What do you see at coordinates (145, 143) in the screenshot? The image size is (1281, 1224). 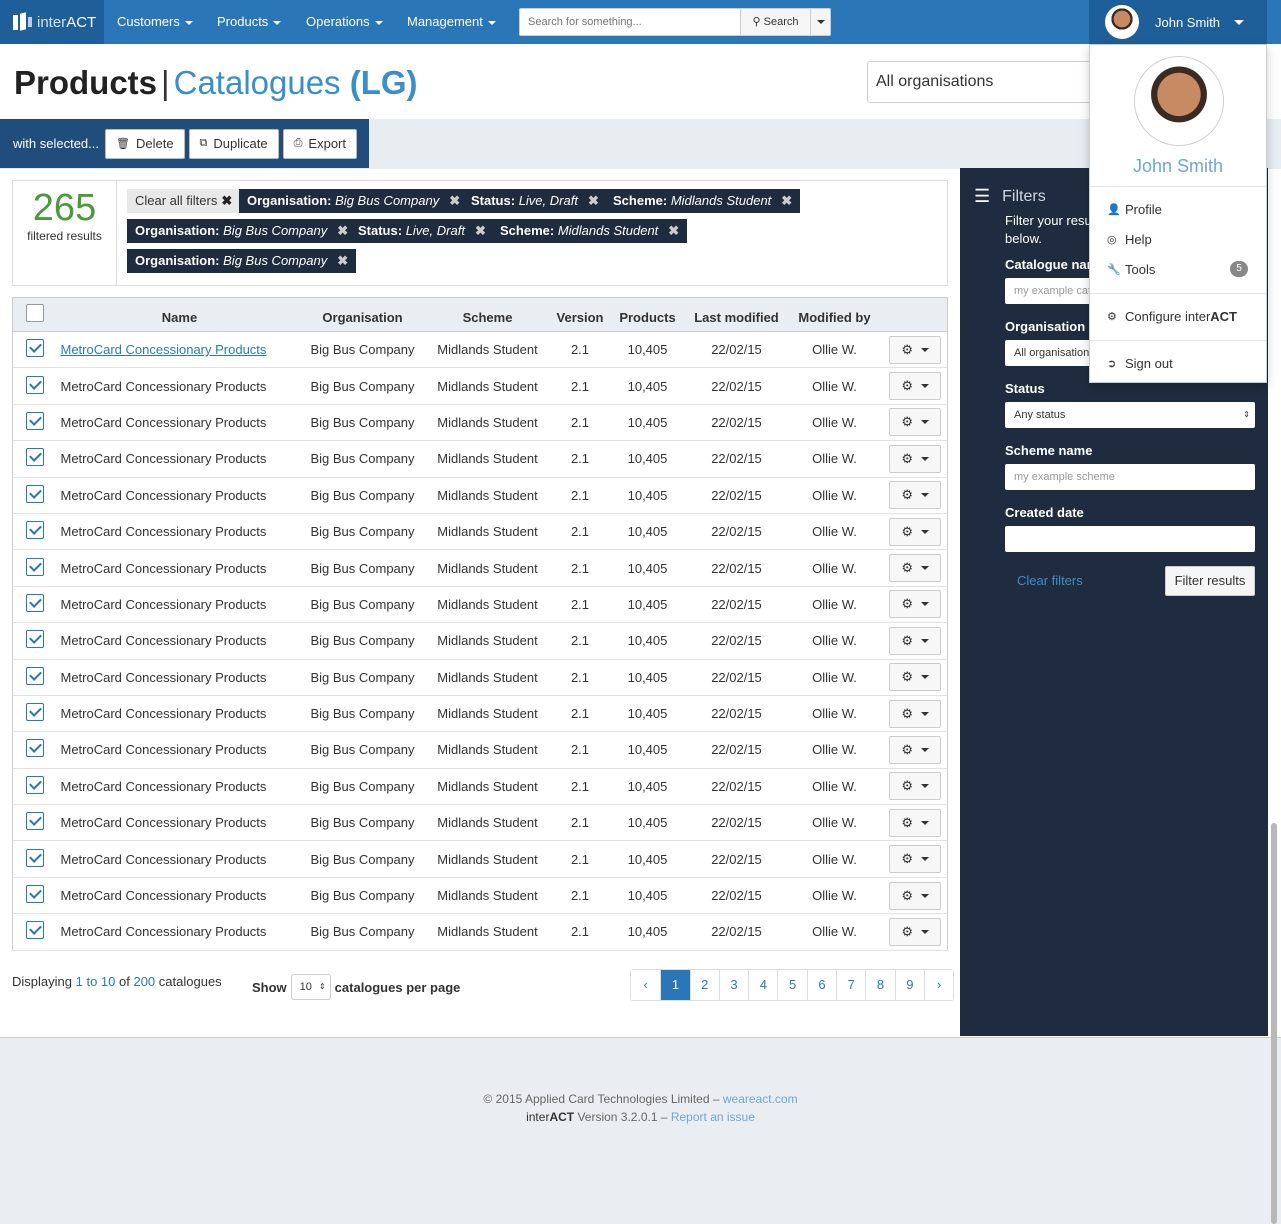 I see `delete-button: 🗑 Delete` at bounding box center [145, 143].